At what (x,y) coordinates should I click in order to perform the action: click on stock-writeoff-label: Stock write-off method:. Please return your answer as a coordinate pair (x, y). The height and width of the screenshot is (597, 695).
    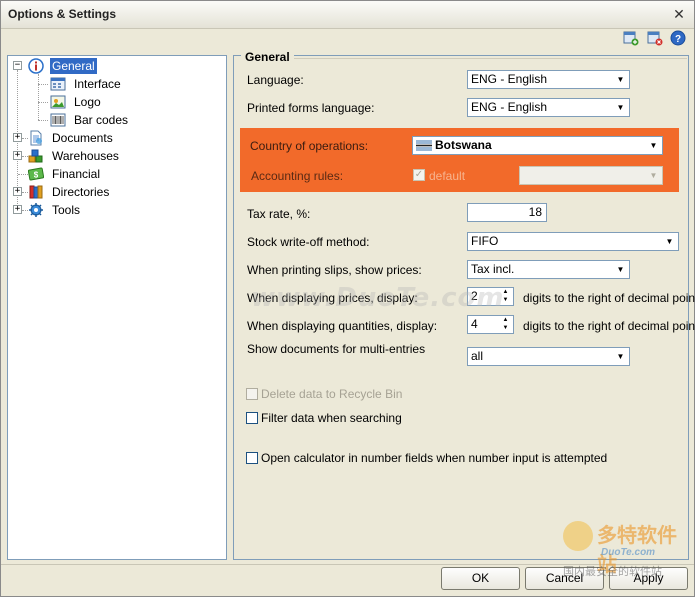
    Looking at the image, I should click on (308, 242).